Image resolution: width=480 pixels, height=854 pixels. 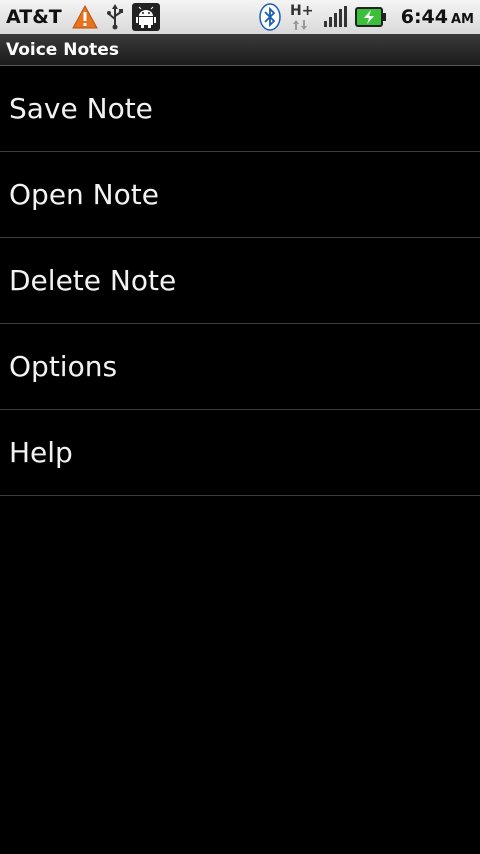 I want to click on menu-item-help: Help, so click(x=240, y=453).